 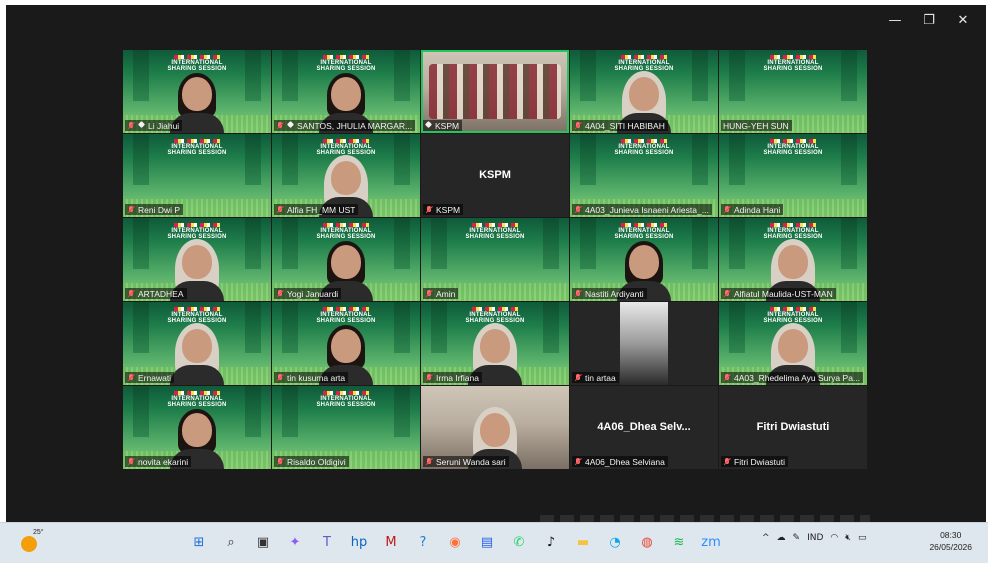 I want to click on participant-name-bar: 4A04_SITI HABIBAH, so click(x=620, y=125).